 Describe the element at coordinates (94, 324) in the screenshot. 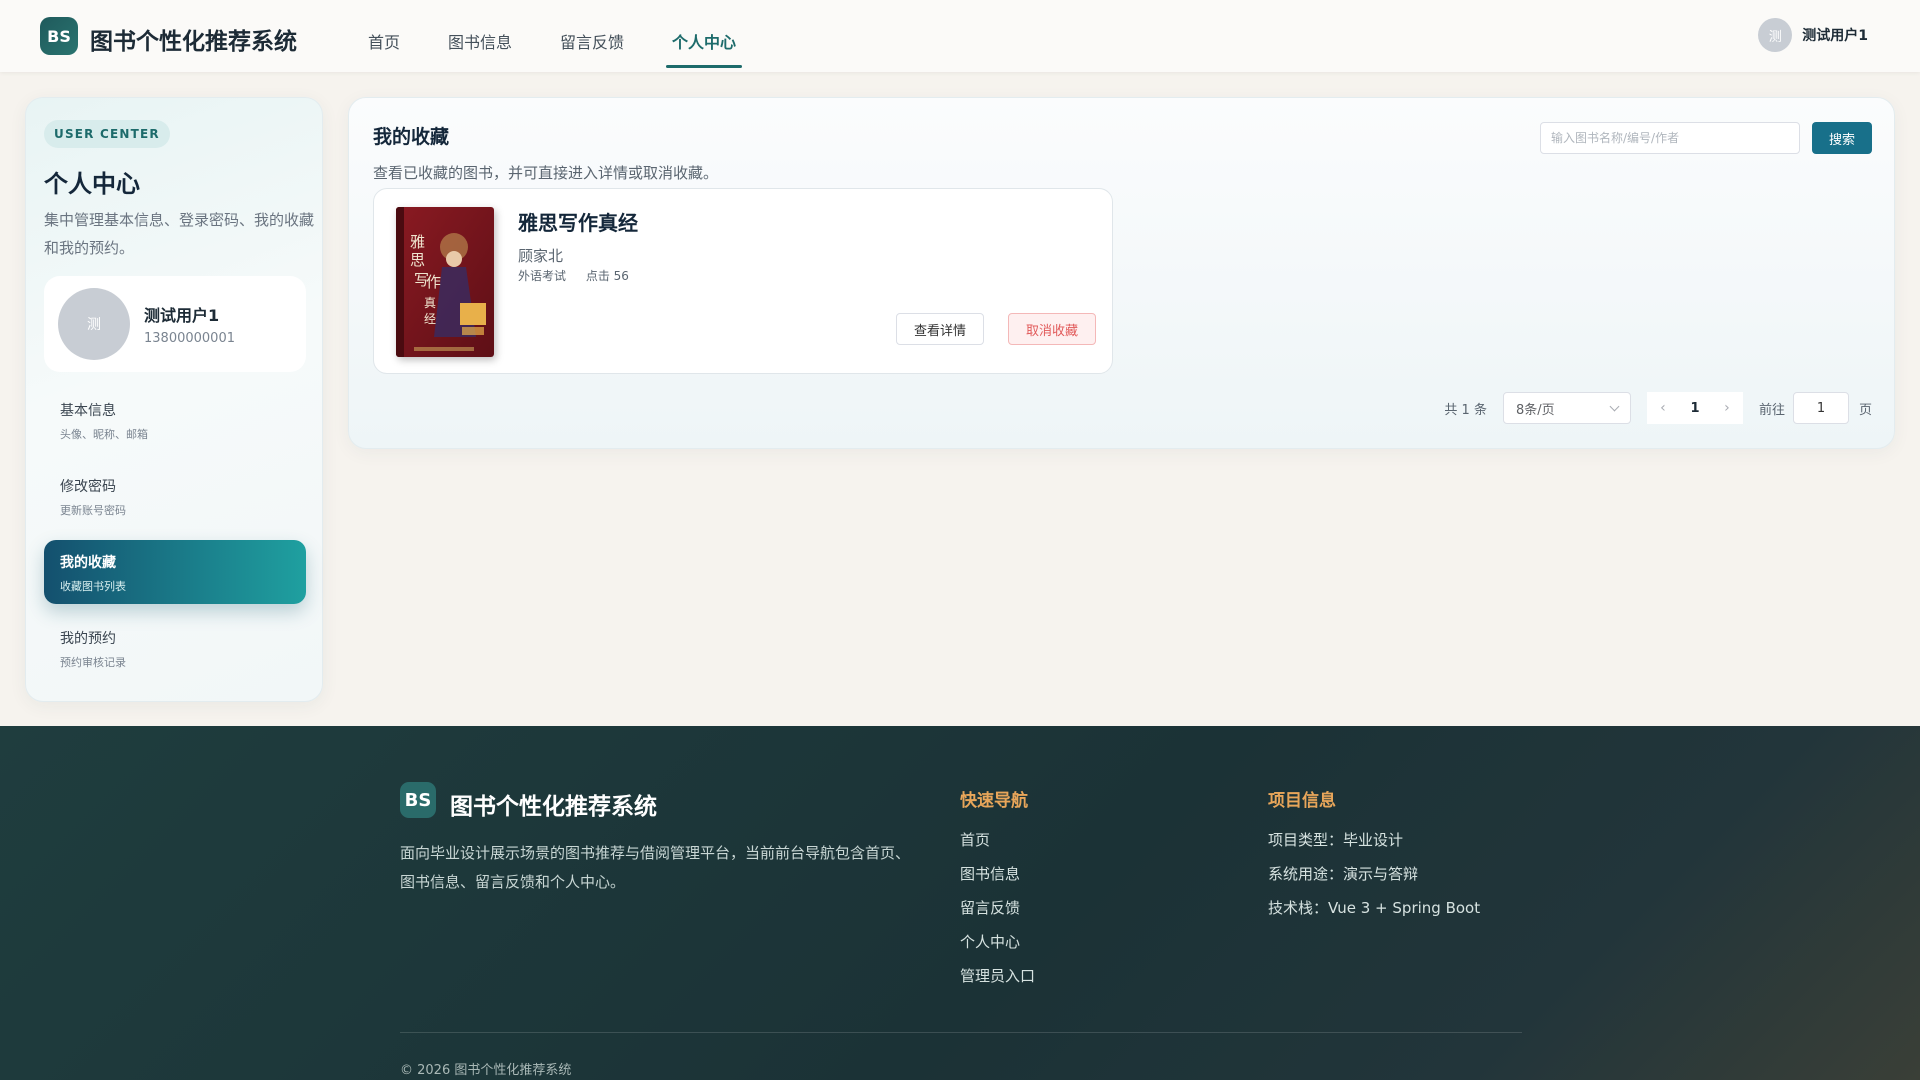

I see `profile-avatar: 测` at that location.